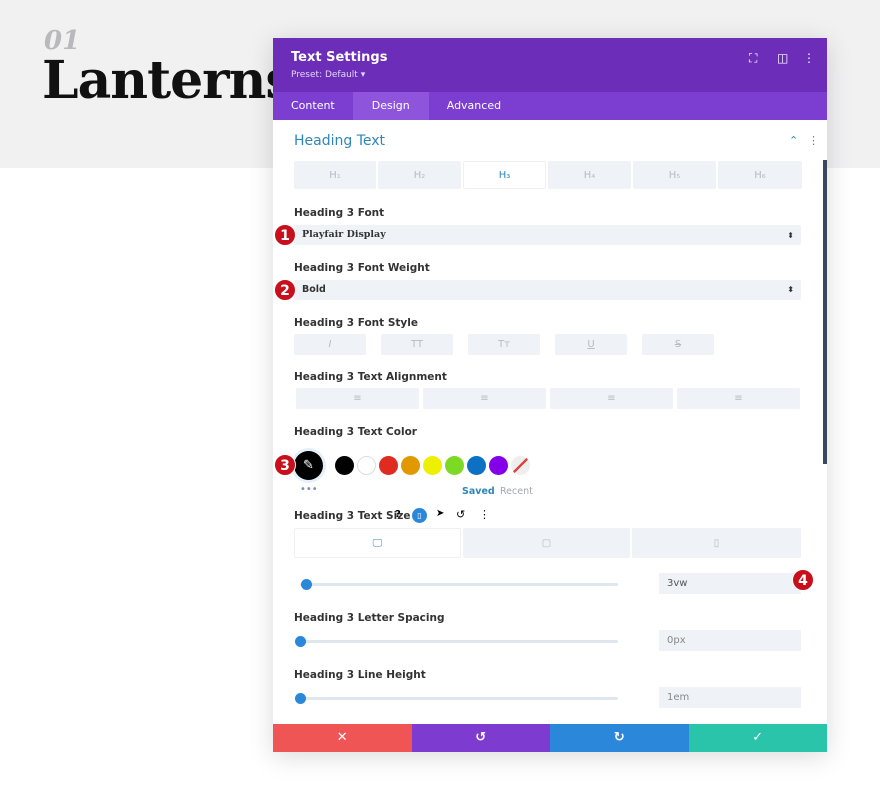  Describe the element at coordinates (782, 58) in the screenshot. I see `sidebar-toggle-icon: ◫` at that location.